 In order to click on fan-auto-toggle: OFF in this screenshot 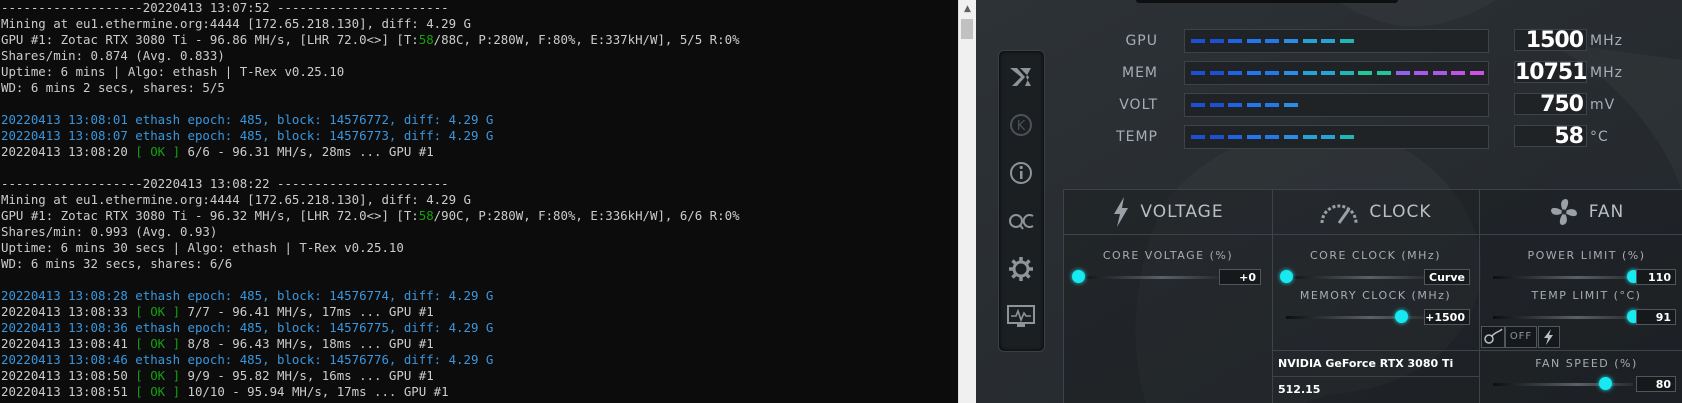, I will do `click(1521, 337)`.